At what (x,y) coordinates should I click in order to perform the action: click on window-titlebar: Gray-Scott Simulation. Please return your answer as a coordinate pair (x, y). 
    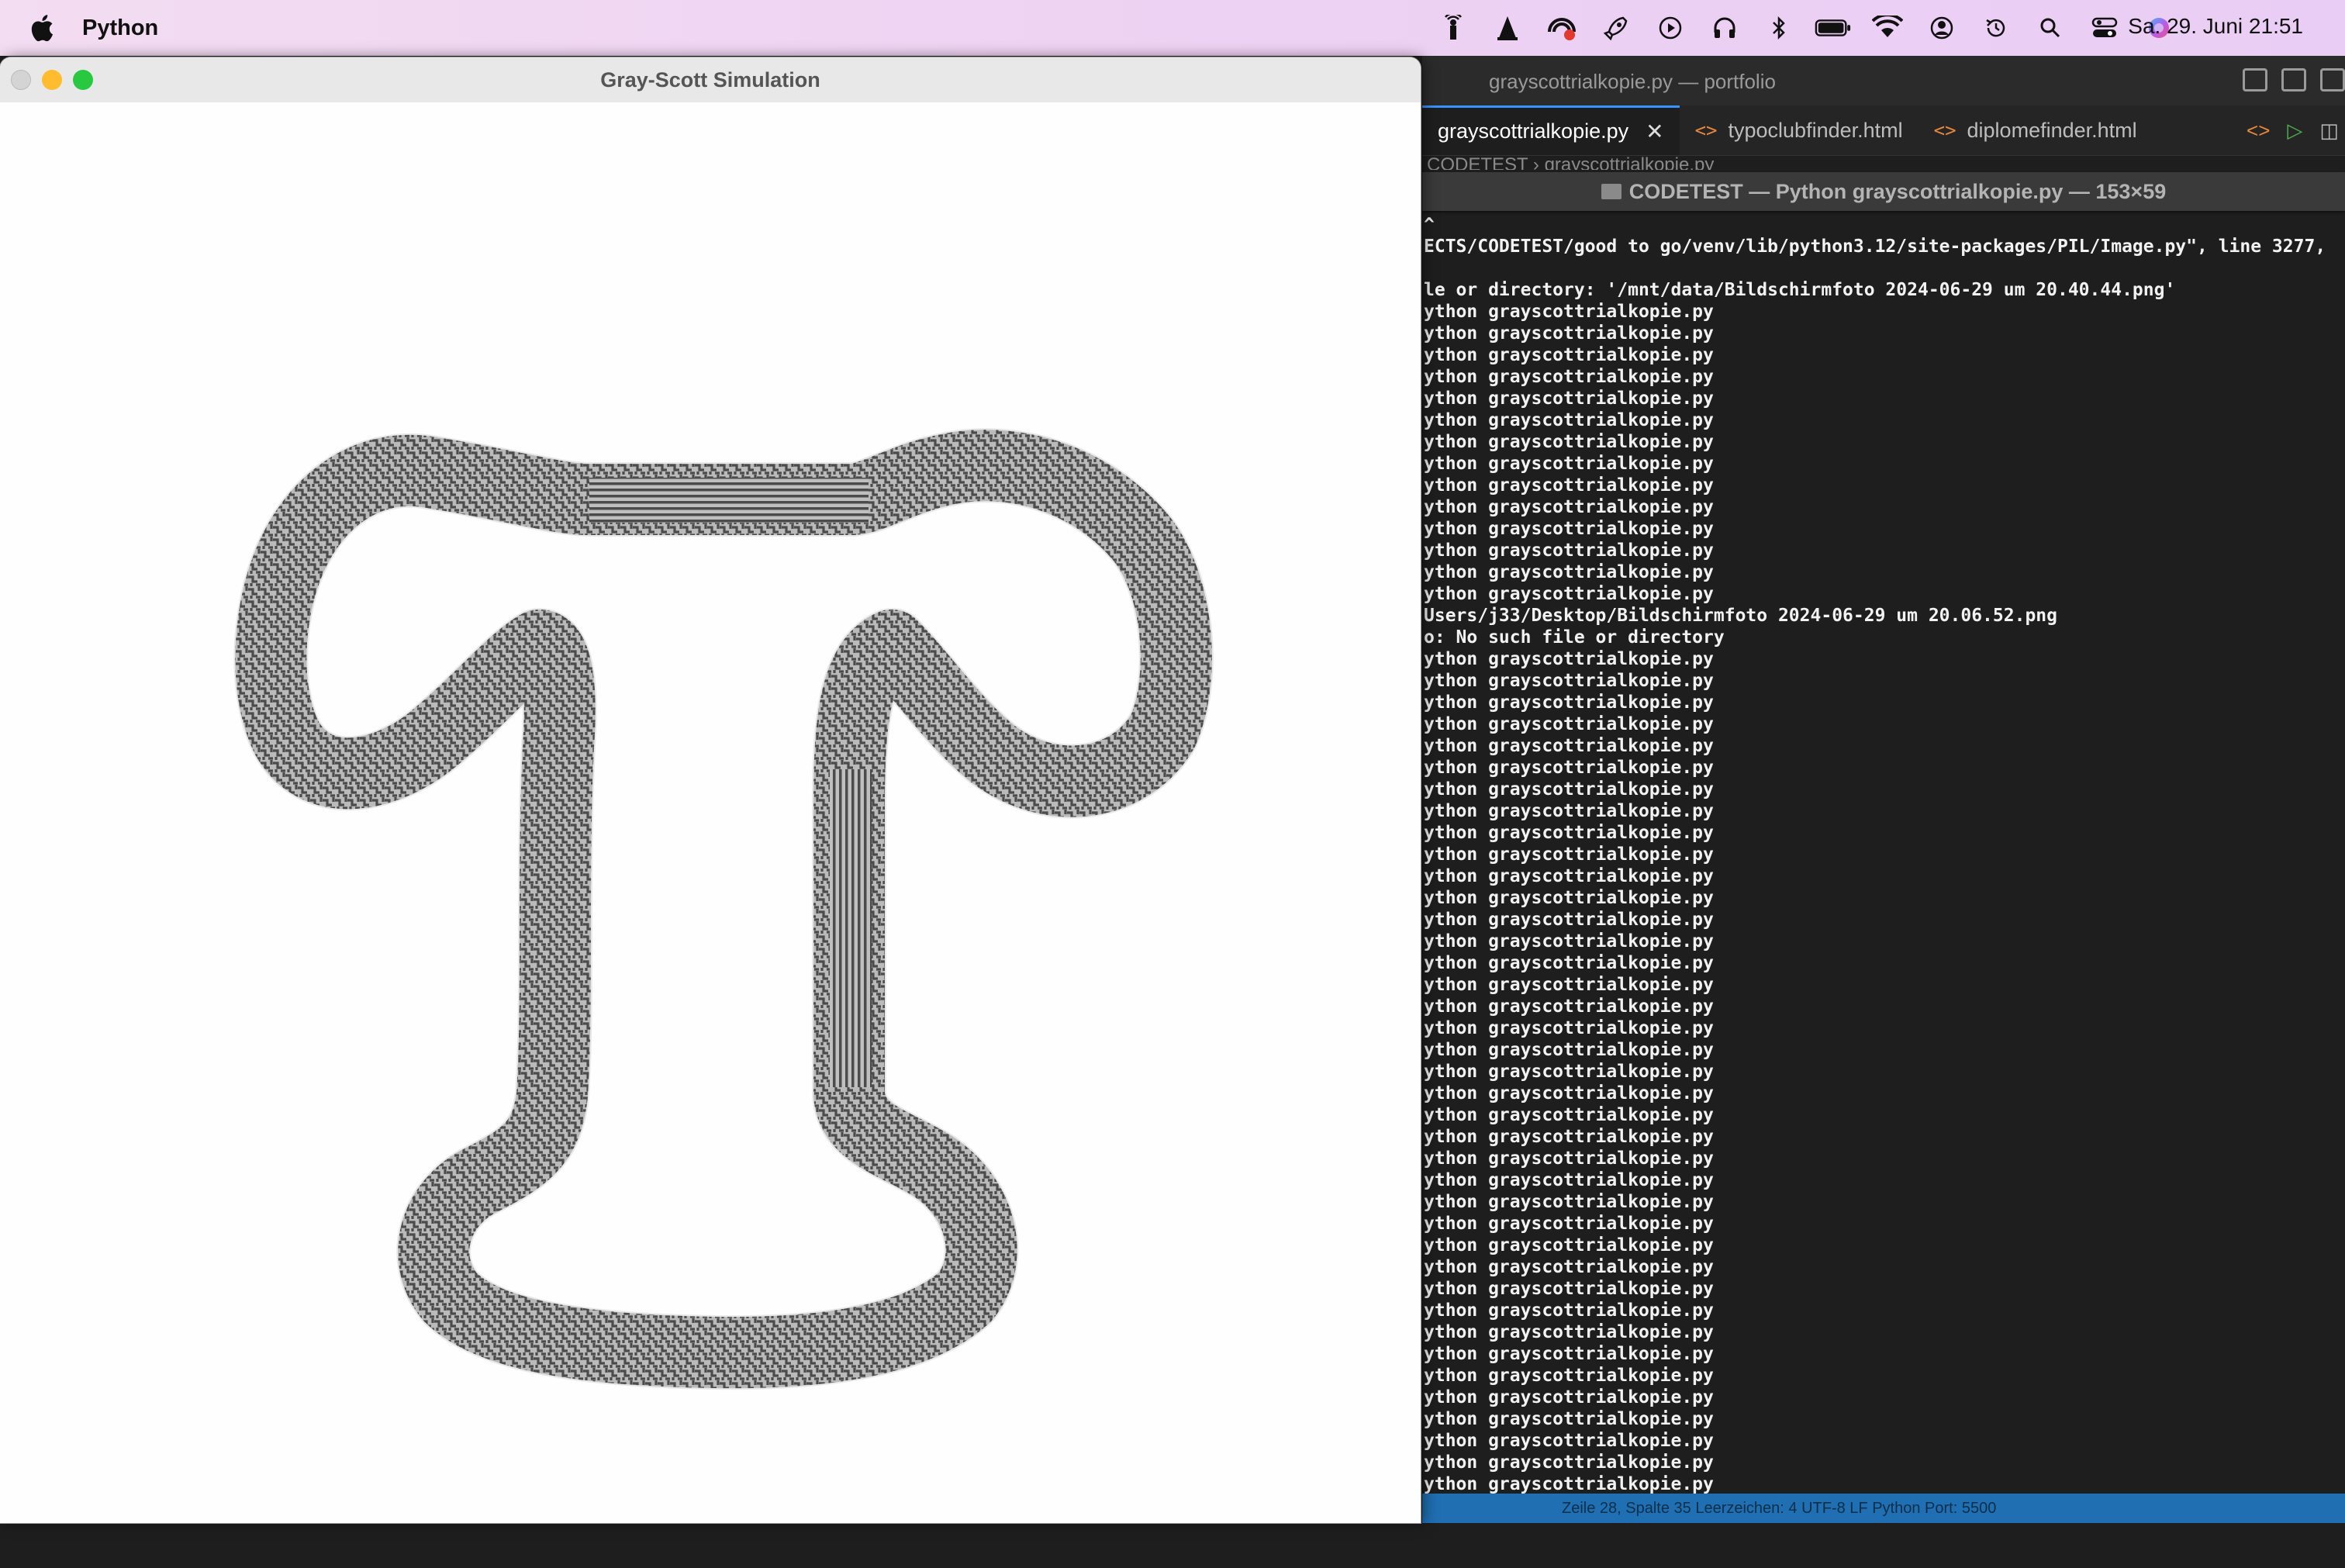
    Looking at the image, I should click on (710, 80).